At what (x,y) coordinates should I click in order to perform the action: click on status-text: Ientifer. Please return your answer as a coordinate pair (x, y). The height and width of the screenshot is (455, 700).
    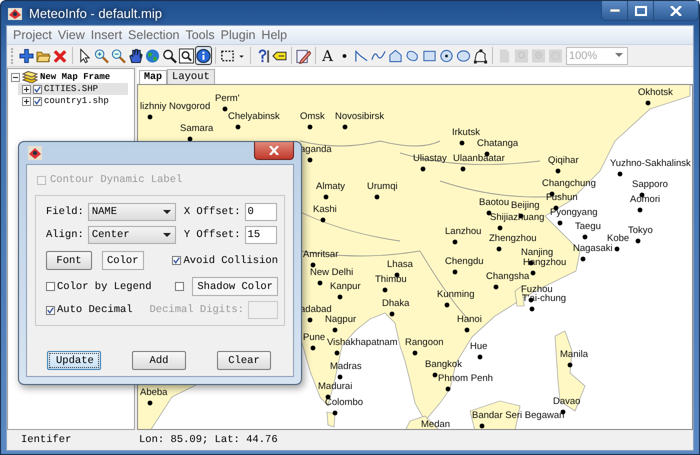
    Looking at the image, I should click on (46, 440).